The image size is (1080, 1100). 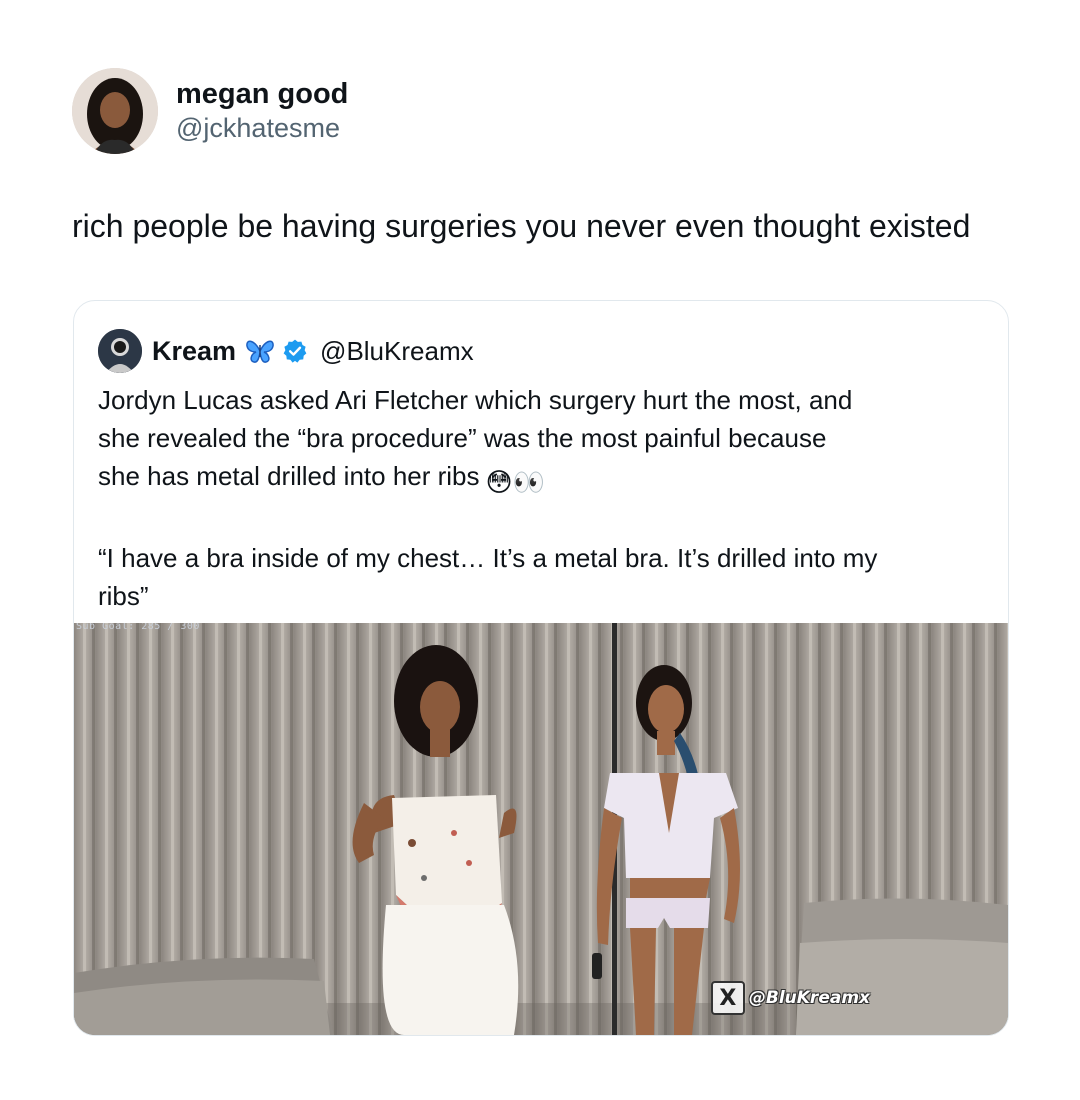 What do you see at coordinates (809, 998) in the screenshot?
I see `watermark-handle: @BluKreamx` at bounding box center [809, 998].